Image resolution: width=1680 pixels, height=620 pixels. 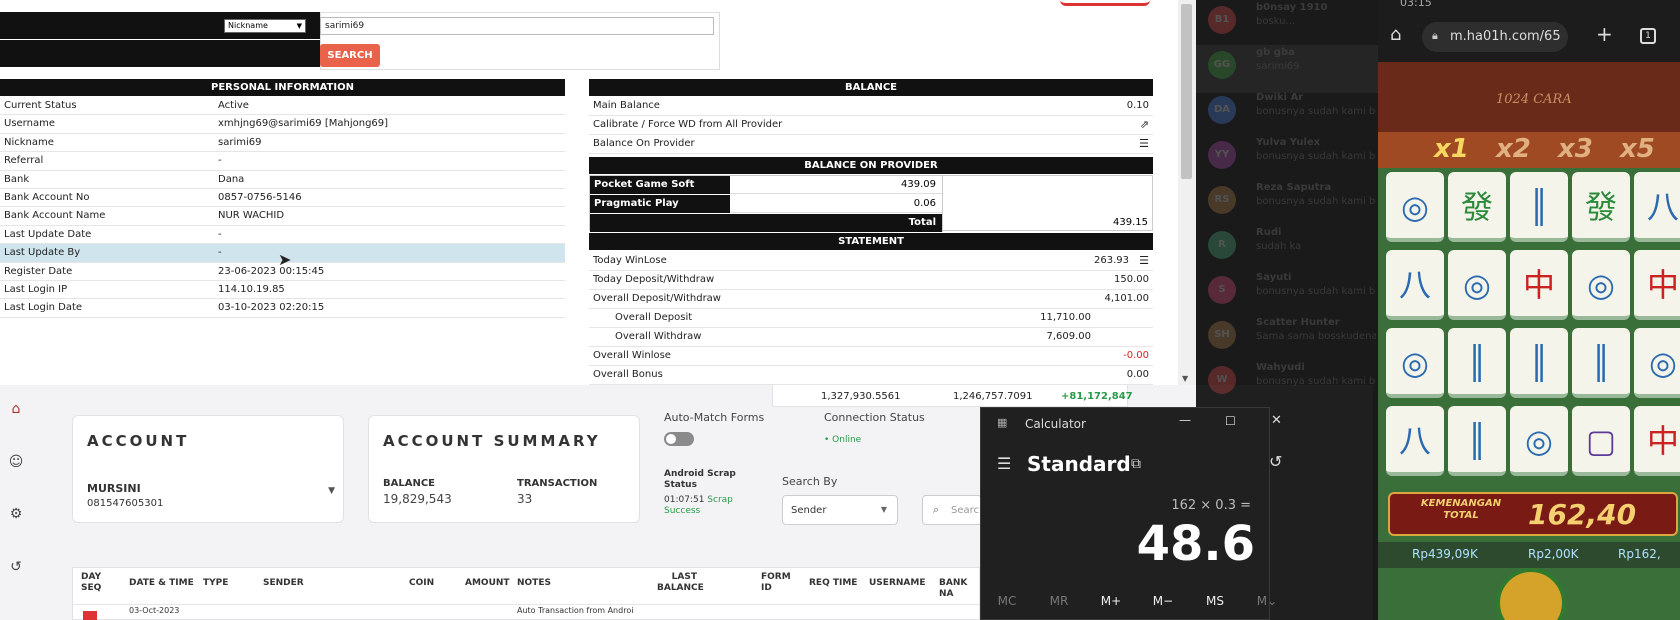 I want to click on dashboard-search-input: ⌕ Searc, so click(x=952, y=510).